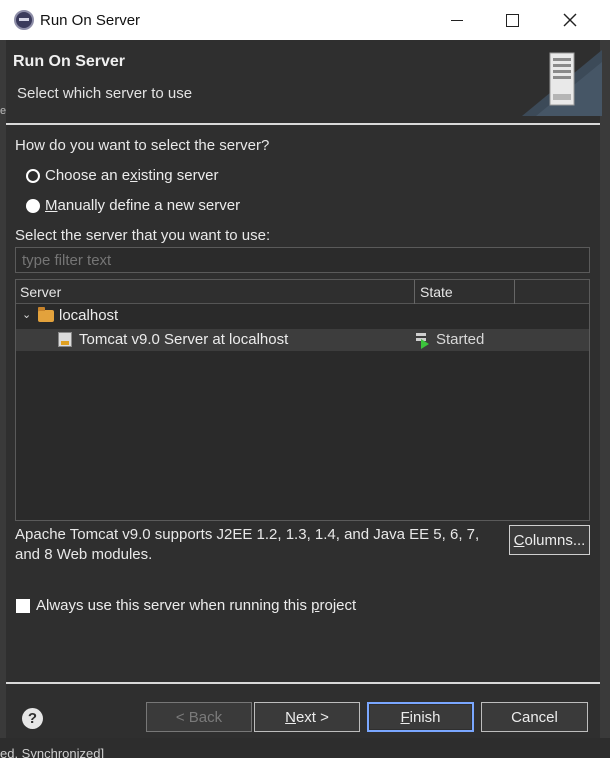  Describe the element at coordinates (460, 339) in the screenshot. I see `server-state: Started` at that location.